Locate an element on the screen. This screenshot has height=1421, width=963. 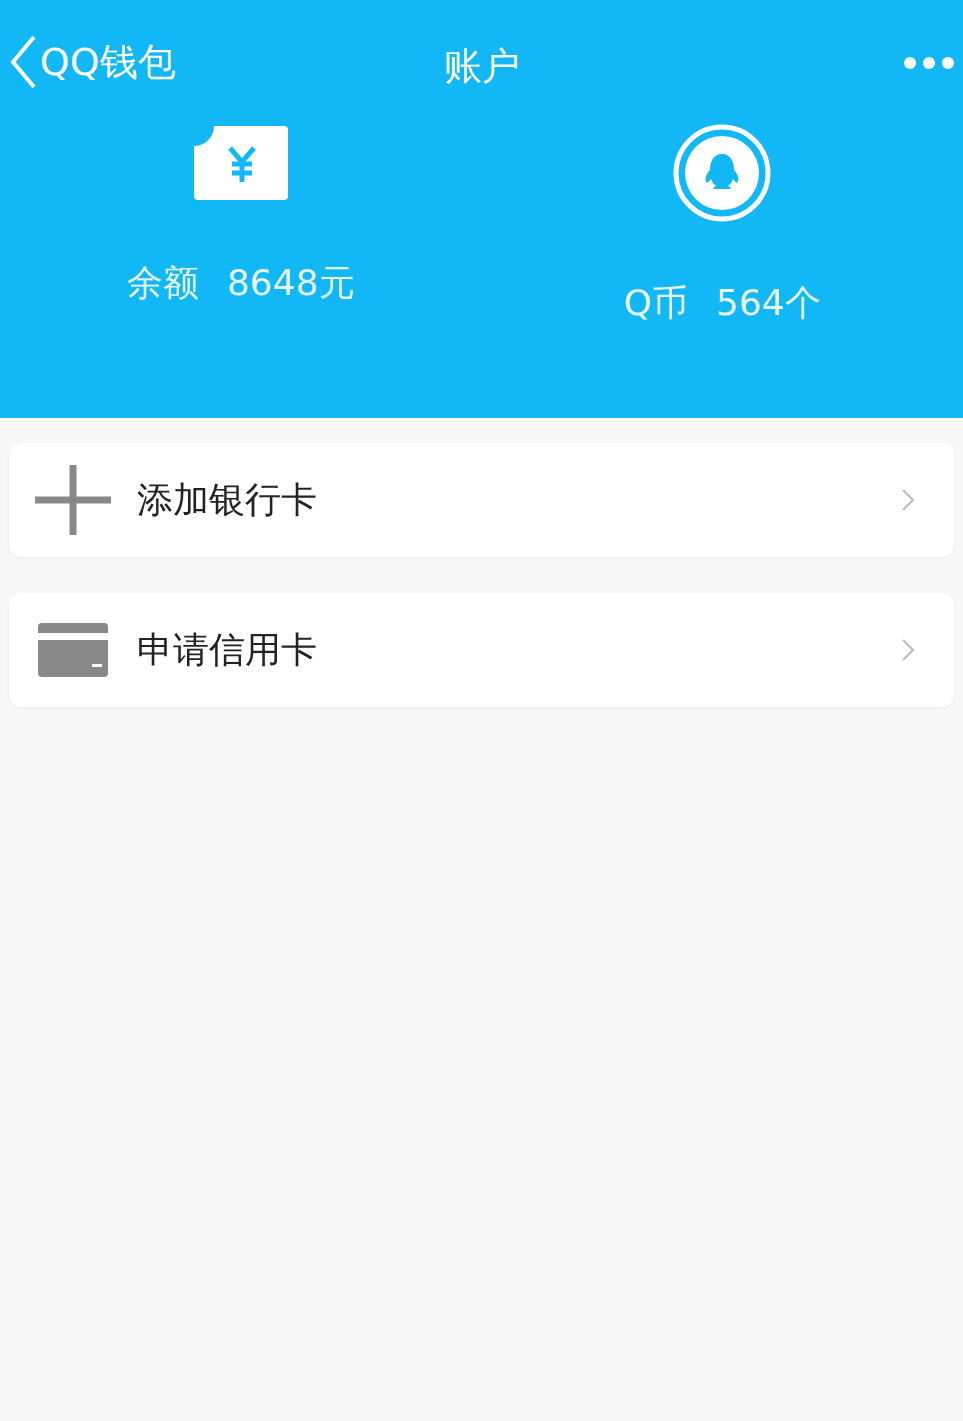
back-chevron-icon is located at coordinates (23, 62).